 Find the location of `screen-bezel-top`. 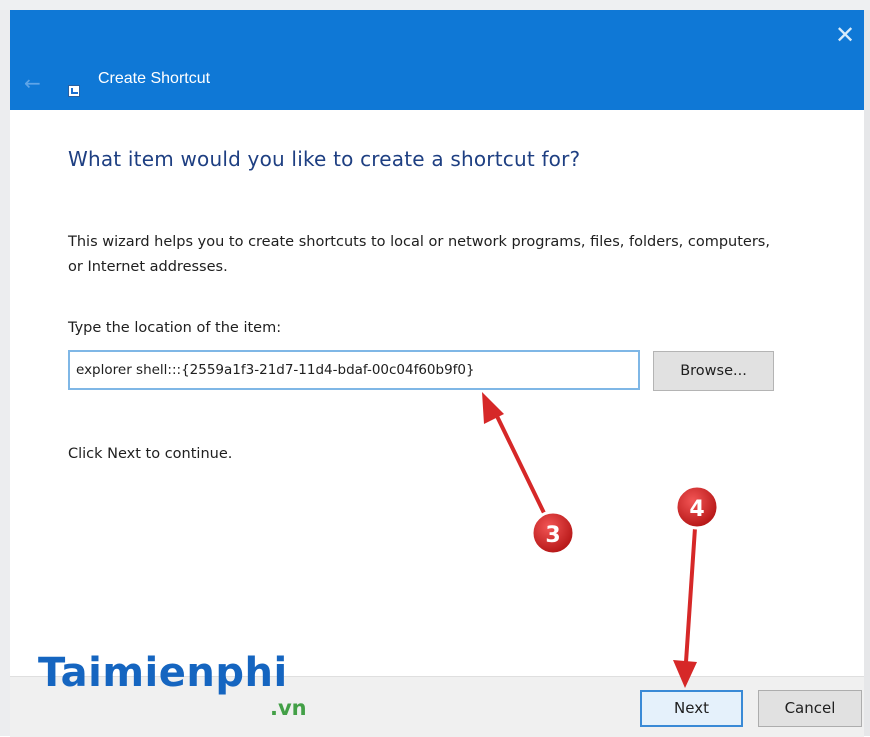

screen-bezel-top is located at coordinates (435, 5).